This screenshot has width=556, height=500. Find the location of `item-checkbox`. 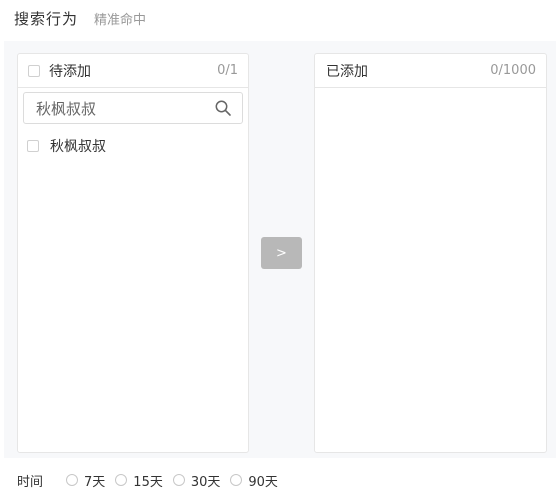

item-checkbox is located at coordinates (33, 146).